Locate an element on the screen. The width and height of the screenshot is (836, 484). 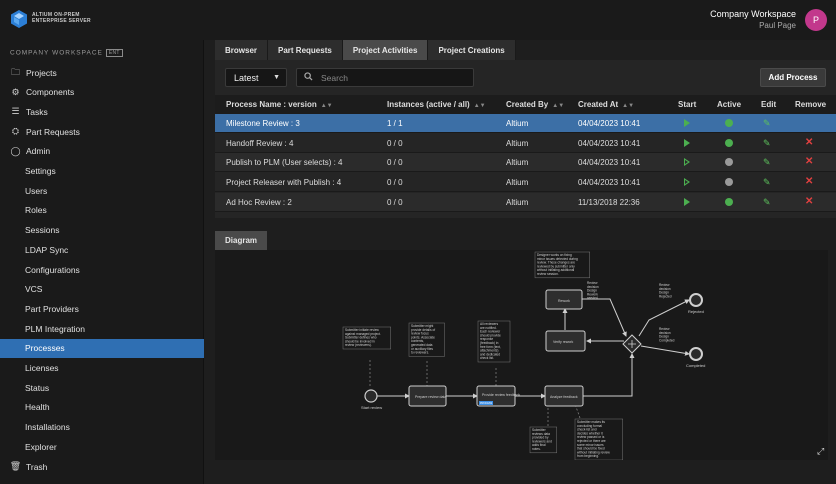
altium-logo-icon is located at coordinates (19, 19).